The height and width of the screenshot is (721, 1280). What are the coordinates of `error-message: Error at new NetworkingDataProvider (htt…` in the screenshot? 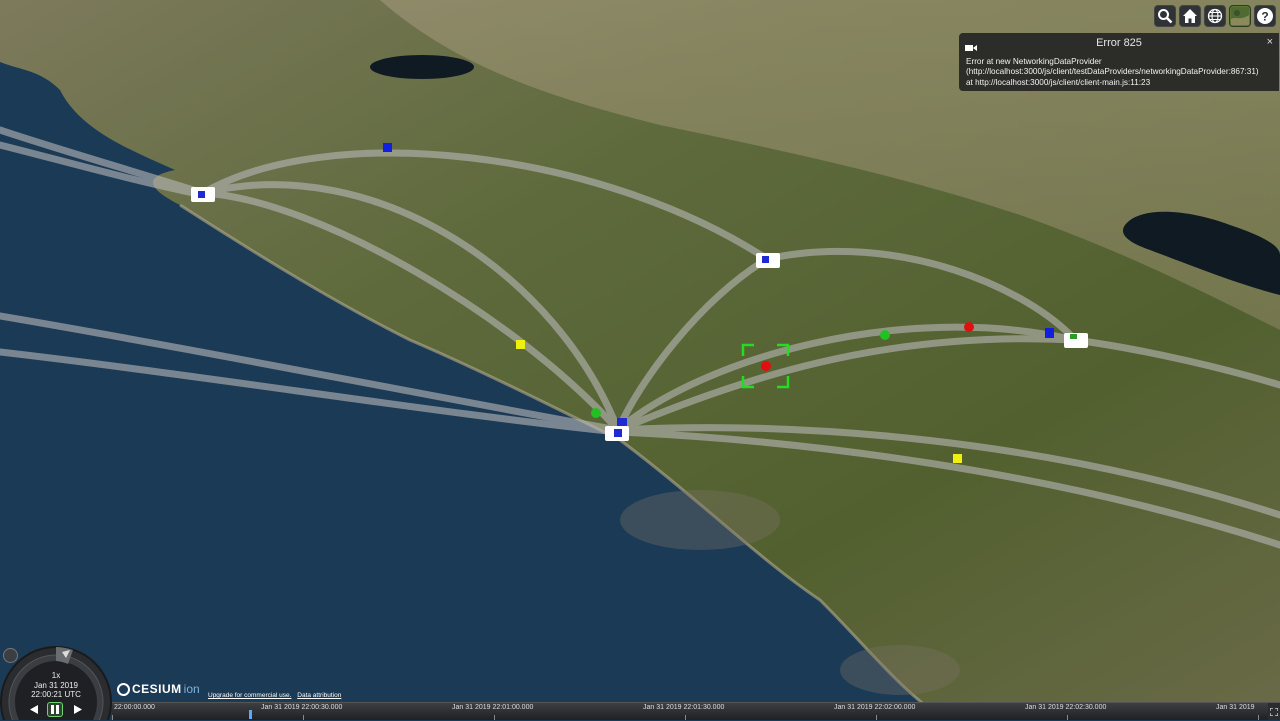 It's located at (1120, 72).